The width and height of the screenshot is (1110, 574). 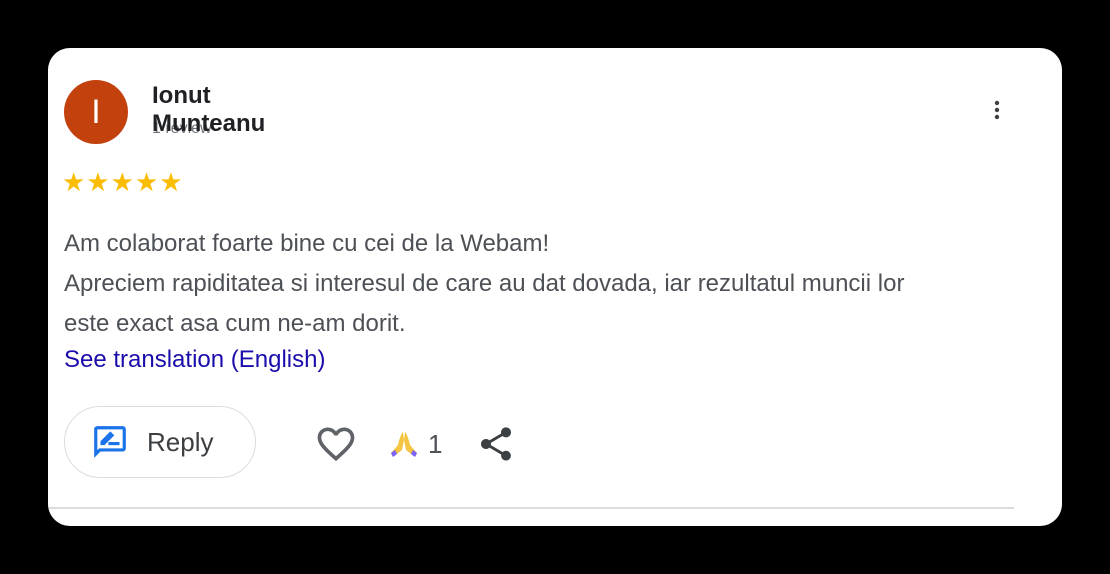 I want to click on review-text-line: este exact asa cum ne-am dorit., so click(x=235, y=323).